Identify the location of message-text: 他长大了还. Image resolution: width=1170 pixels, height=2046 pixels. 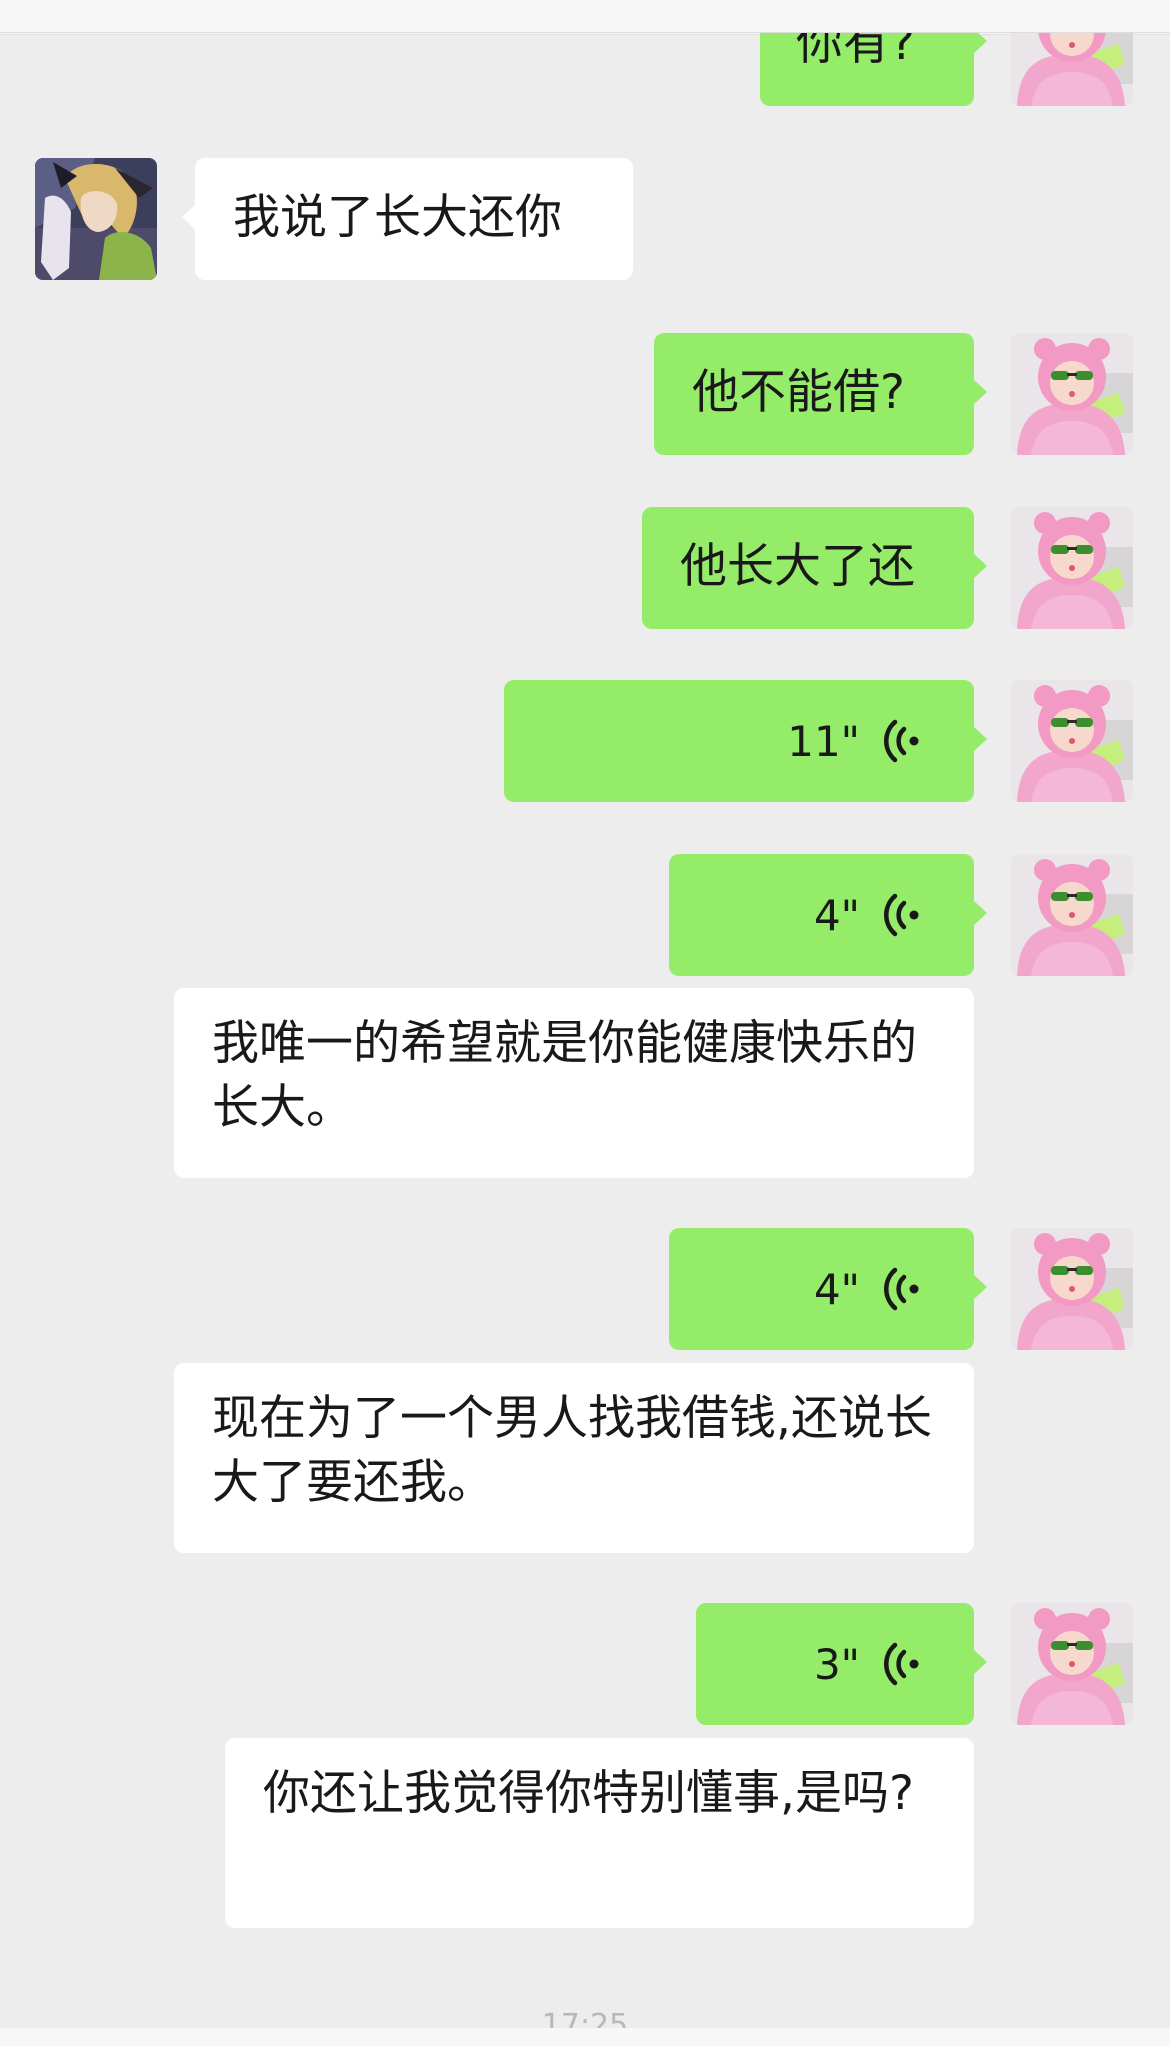
(797, 566).